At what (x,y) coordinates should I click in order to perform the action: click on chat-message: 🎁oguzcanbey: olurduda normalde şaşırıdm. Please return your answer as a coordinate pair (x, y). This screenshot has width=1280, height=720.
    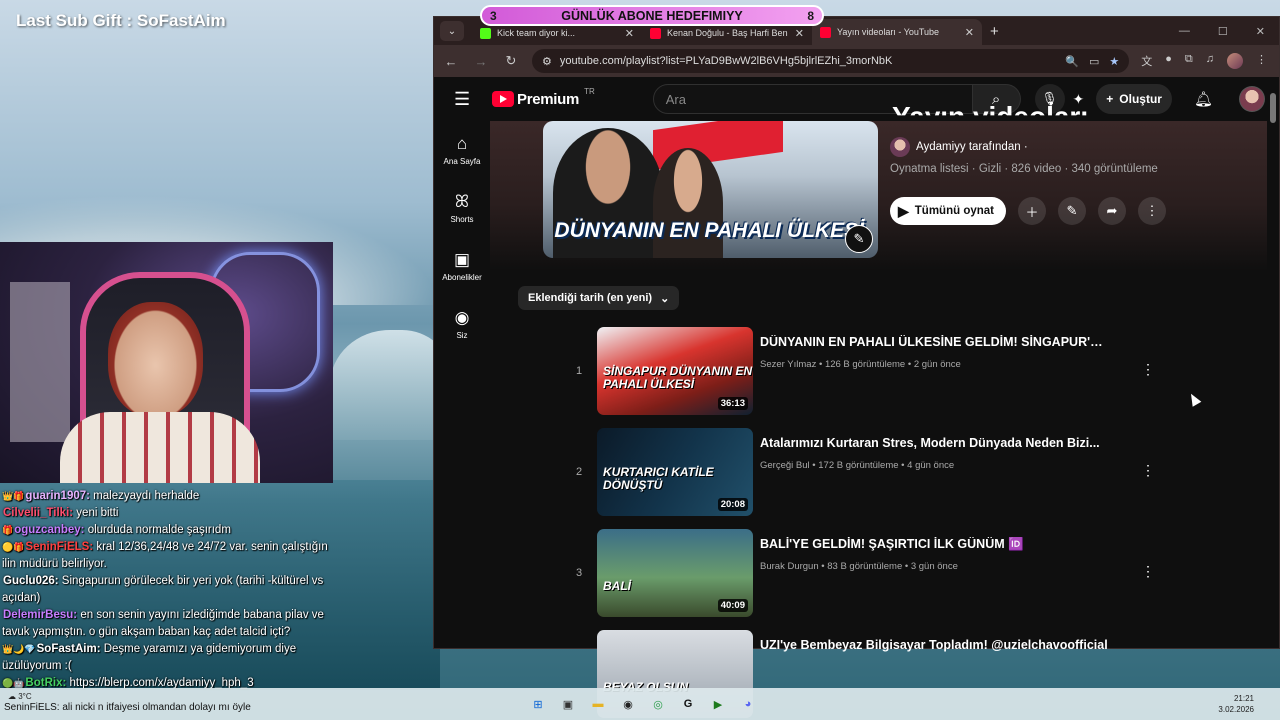
    Looking at the image, I should click on (167, 530).